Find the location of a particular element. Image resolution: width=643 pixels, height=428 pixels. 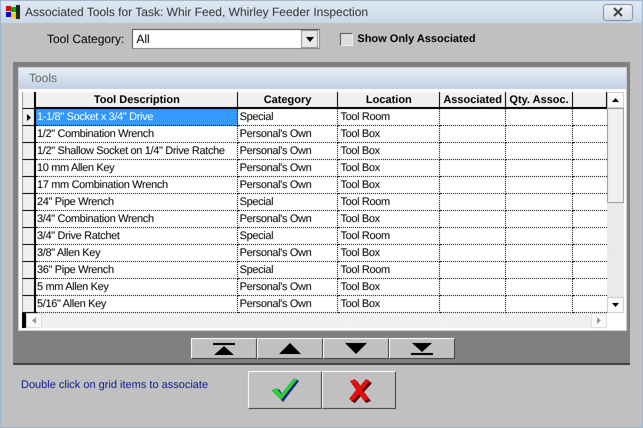

checkmark-icon is located at coordinates (285, 390).